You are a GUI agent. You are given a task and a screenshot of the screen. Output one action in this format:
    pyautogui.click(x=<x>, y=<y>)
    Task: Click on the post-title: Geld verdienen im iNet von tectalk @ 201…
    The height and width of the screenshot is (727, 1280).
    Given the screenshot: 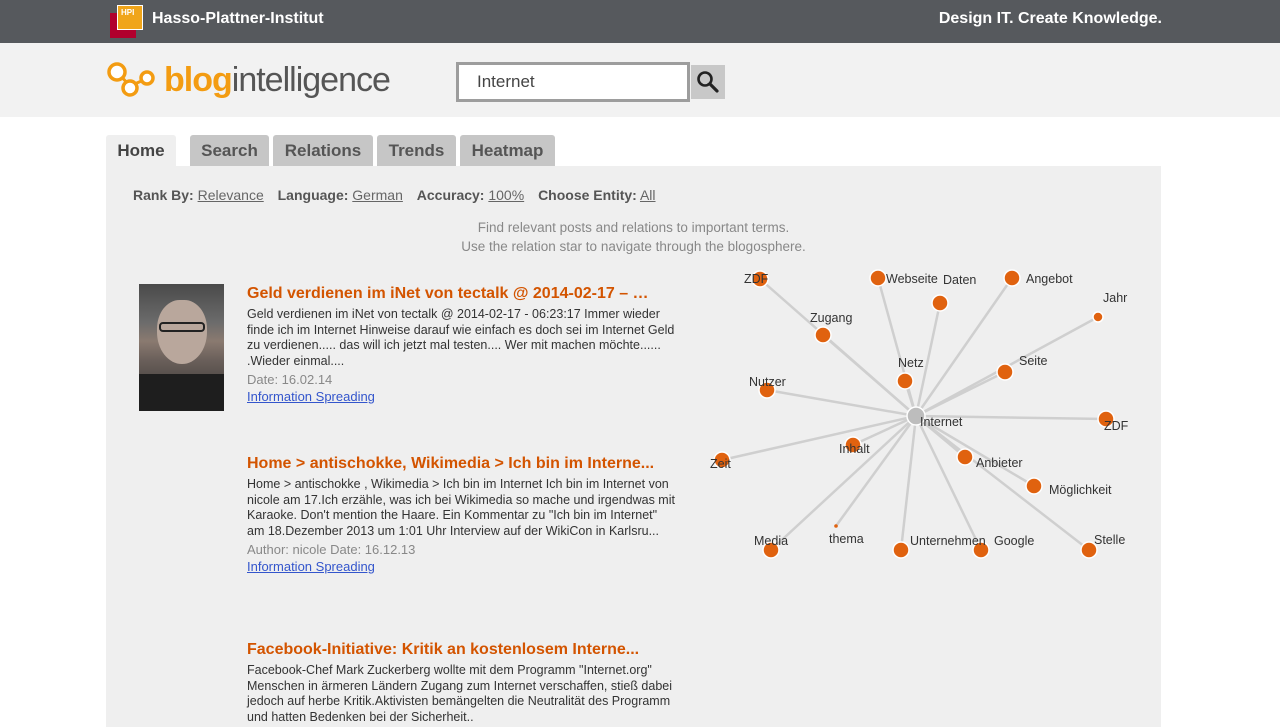 What is the action you would take?
    pyautogui.click(x=462, y=294)
    